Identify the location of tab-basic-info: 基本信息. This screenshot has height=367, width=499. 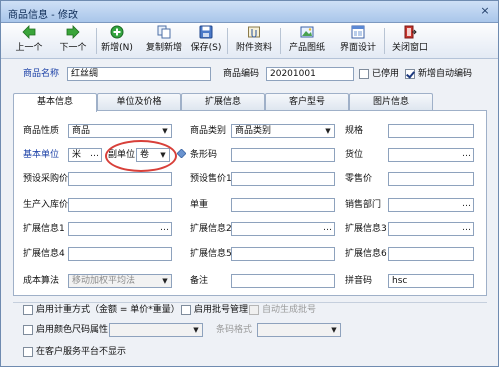
(55, 102).